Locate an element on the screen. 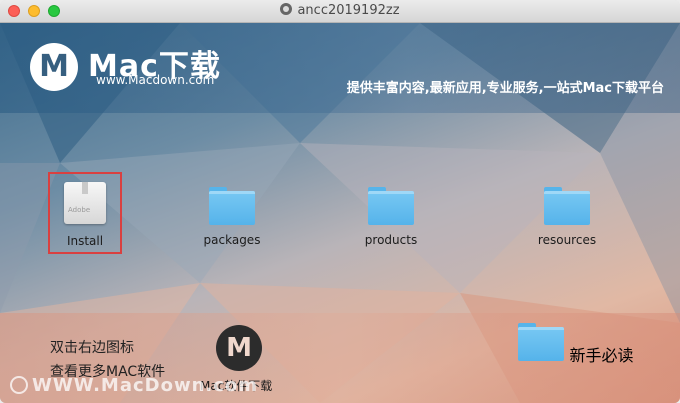 Image resolution: width=680 pixels, height=403 pixels. window-title-wrap: ancc2019192zz is located at coordinates (340, 10).